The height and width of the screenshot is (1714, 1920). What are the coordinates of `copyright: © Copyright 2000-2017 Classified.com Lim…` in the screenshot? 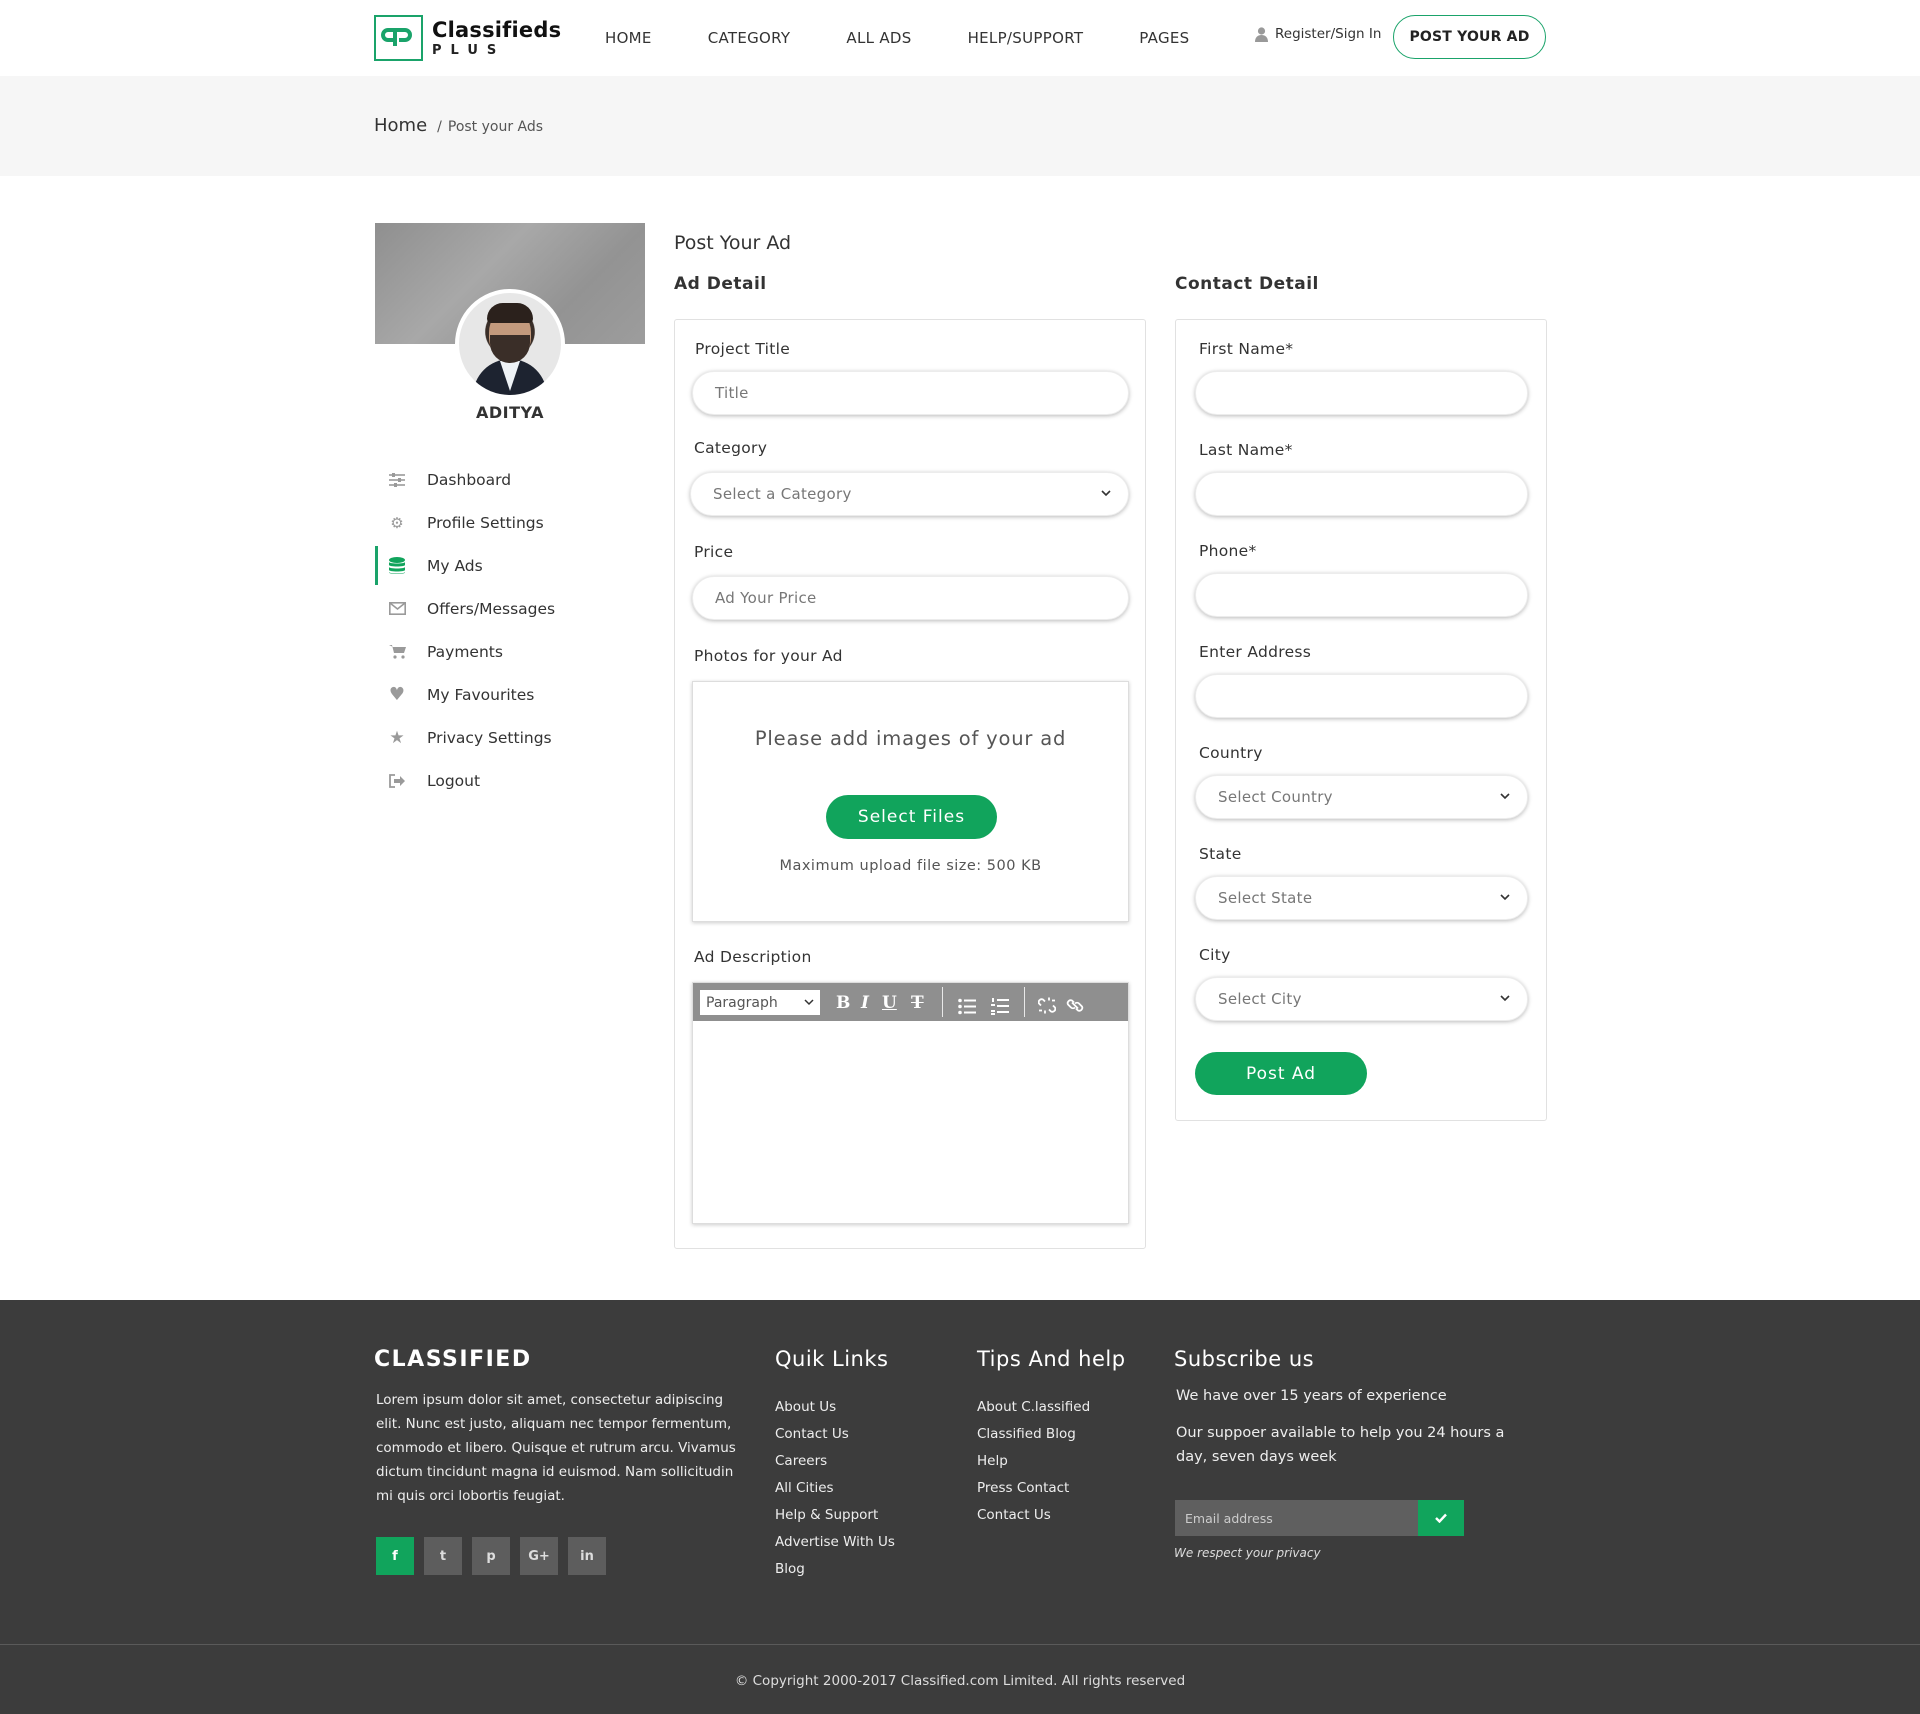 It's located at (960, 1681).